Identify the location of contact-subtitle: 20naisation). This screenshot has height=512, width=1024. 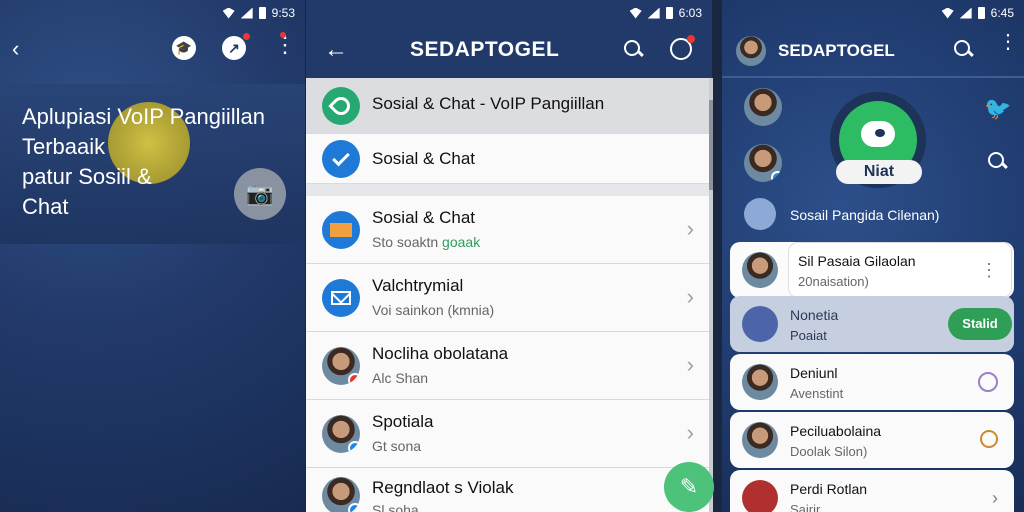
(833, 281).